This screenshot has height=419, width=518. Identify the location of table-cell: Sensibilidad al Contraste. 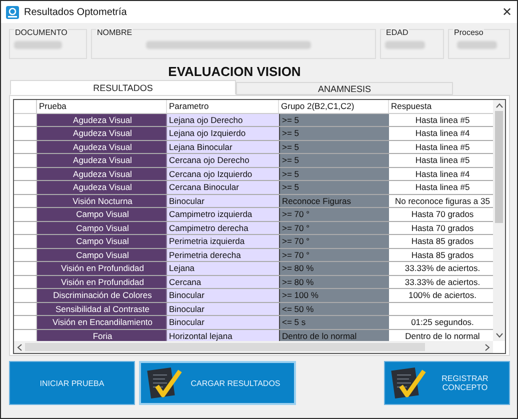
(102, 309).